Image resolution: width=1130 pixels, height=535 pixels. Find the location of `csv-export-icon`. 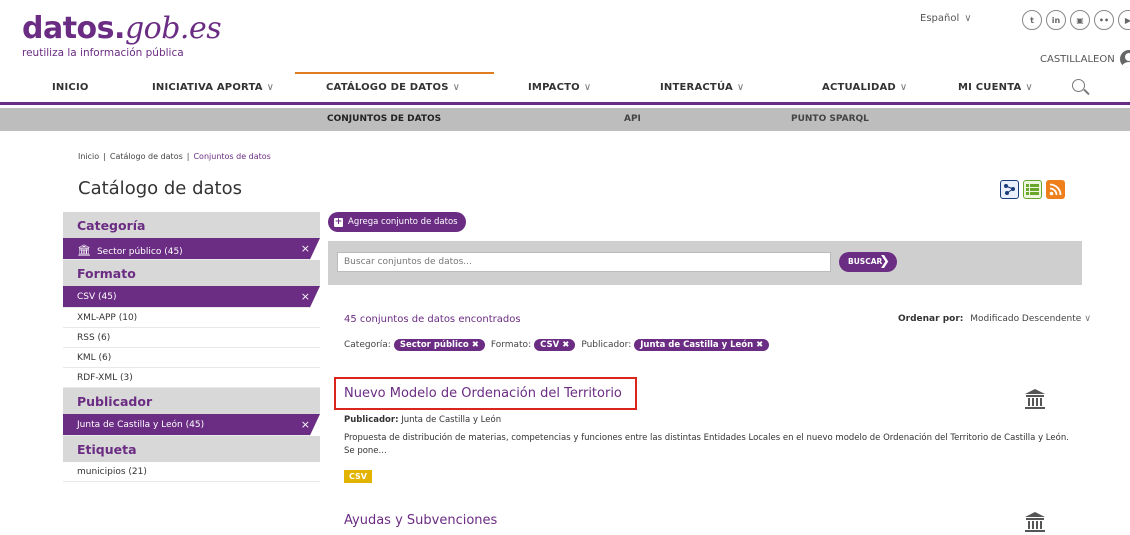

csv-export-icon is located at coordinates (1032, 189).